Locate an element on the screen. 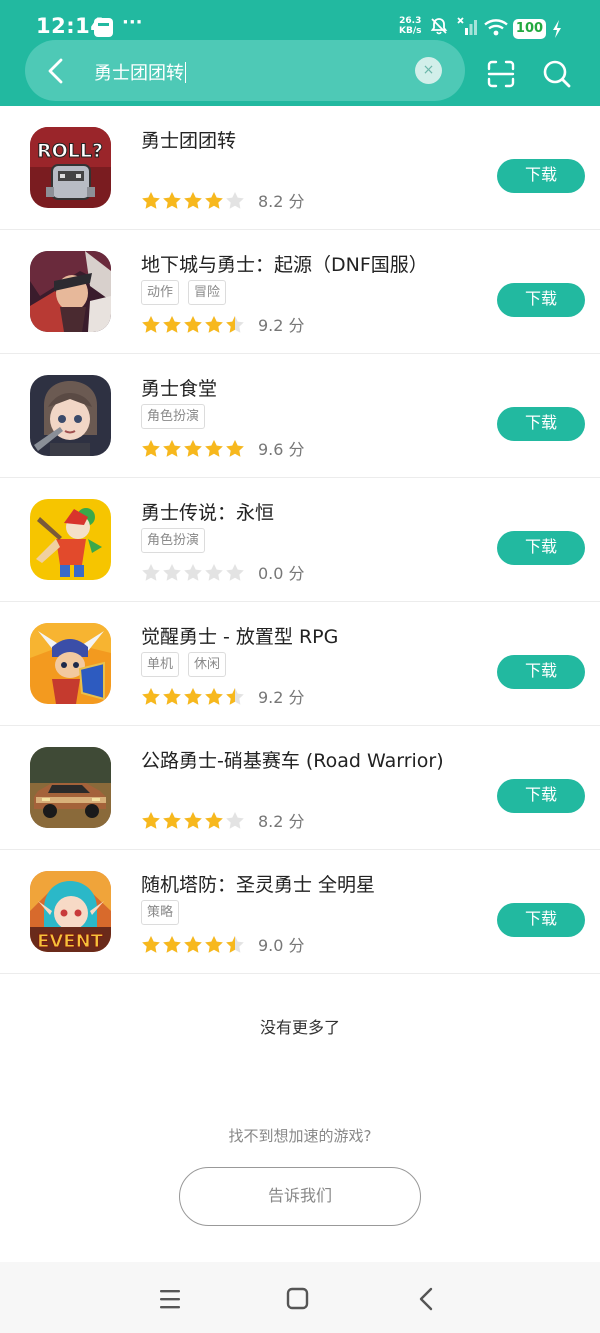  rating: 9.6 分 is located at coordinates (223, 448).